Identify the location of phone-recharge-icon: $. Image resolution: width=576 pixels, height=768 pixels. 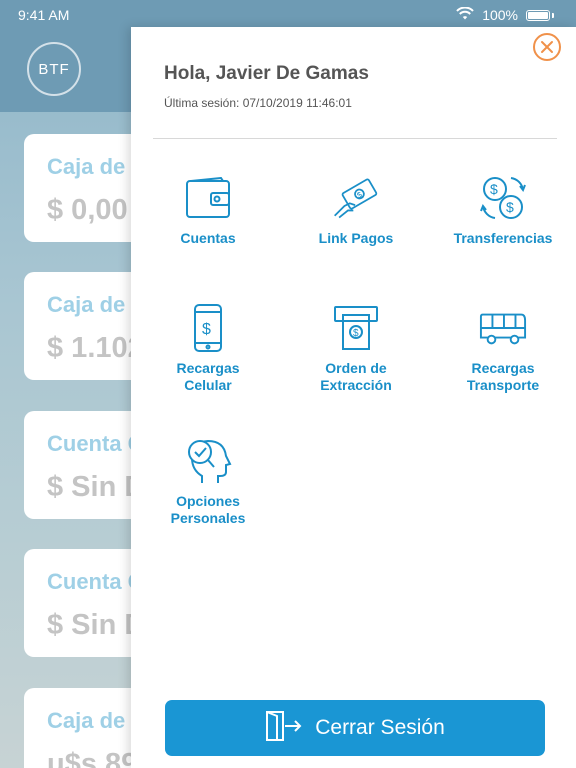
(208, 328).